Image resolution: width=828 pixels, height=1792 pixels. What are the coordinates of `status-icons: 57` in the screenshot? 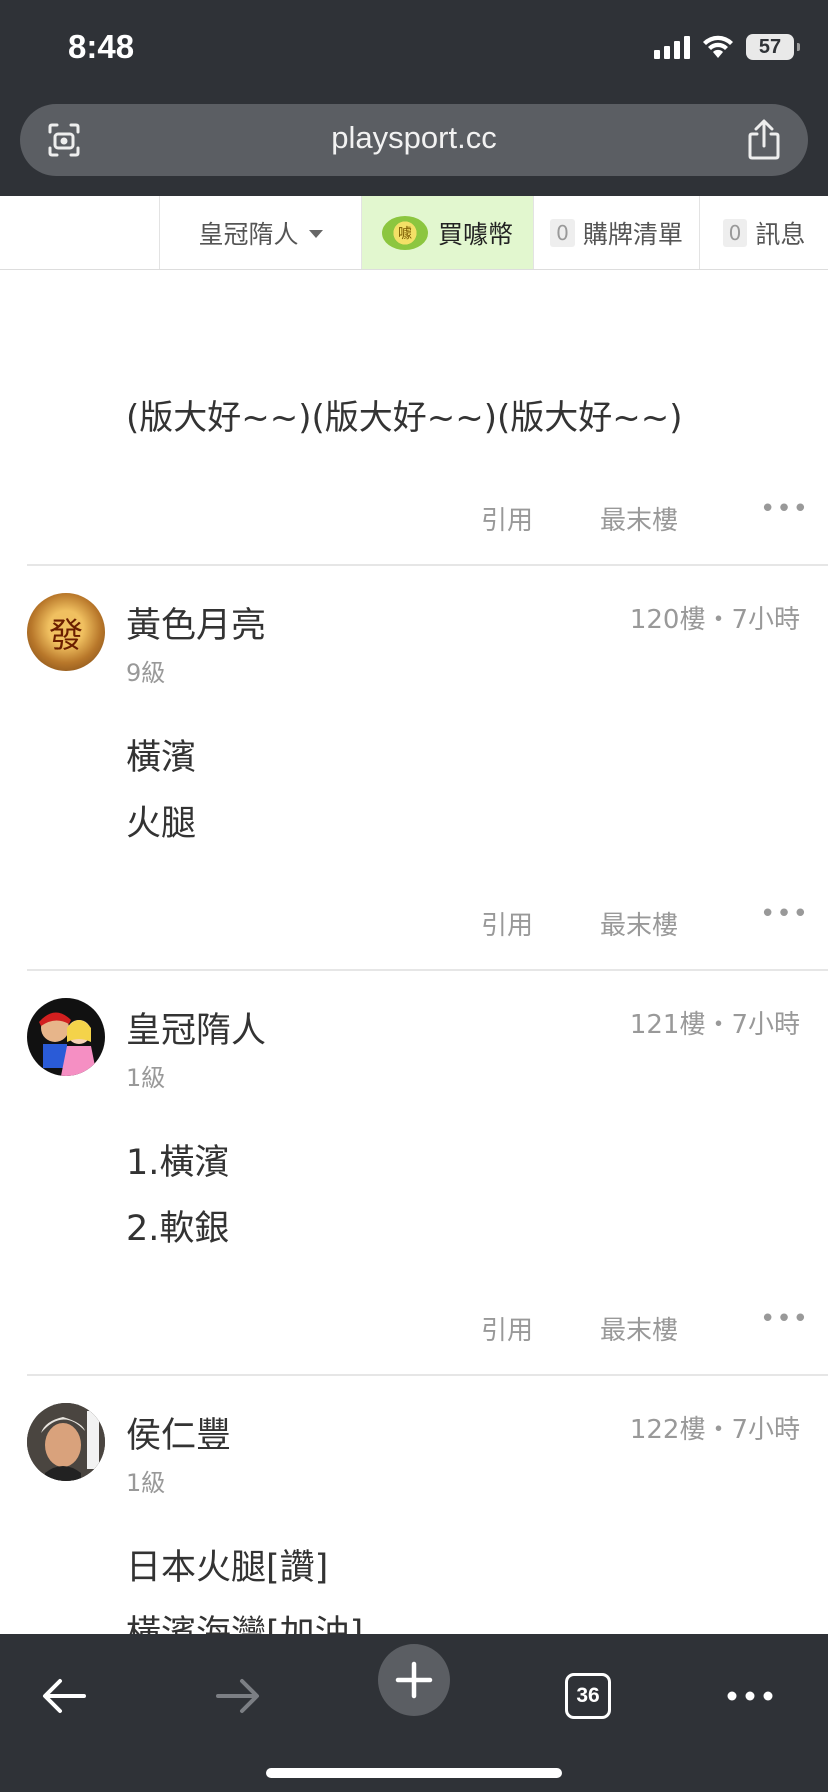 It's located at (727, 47).